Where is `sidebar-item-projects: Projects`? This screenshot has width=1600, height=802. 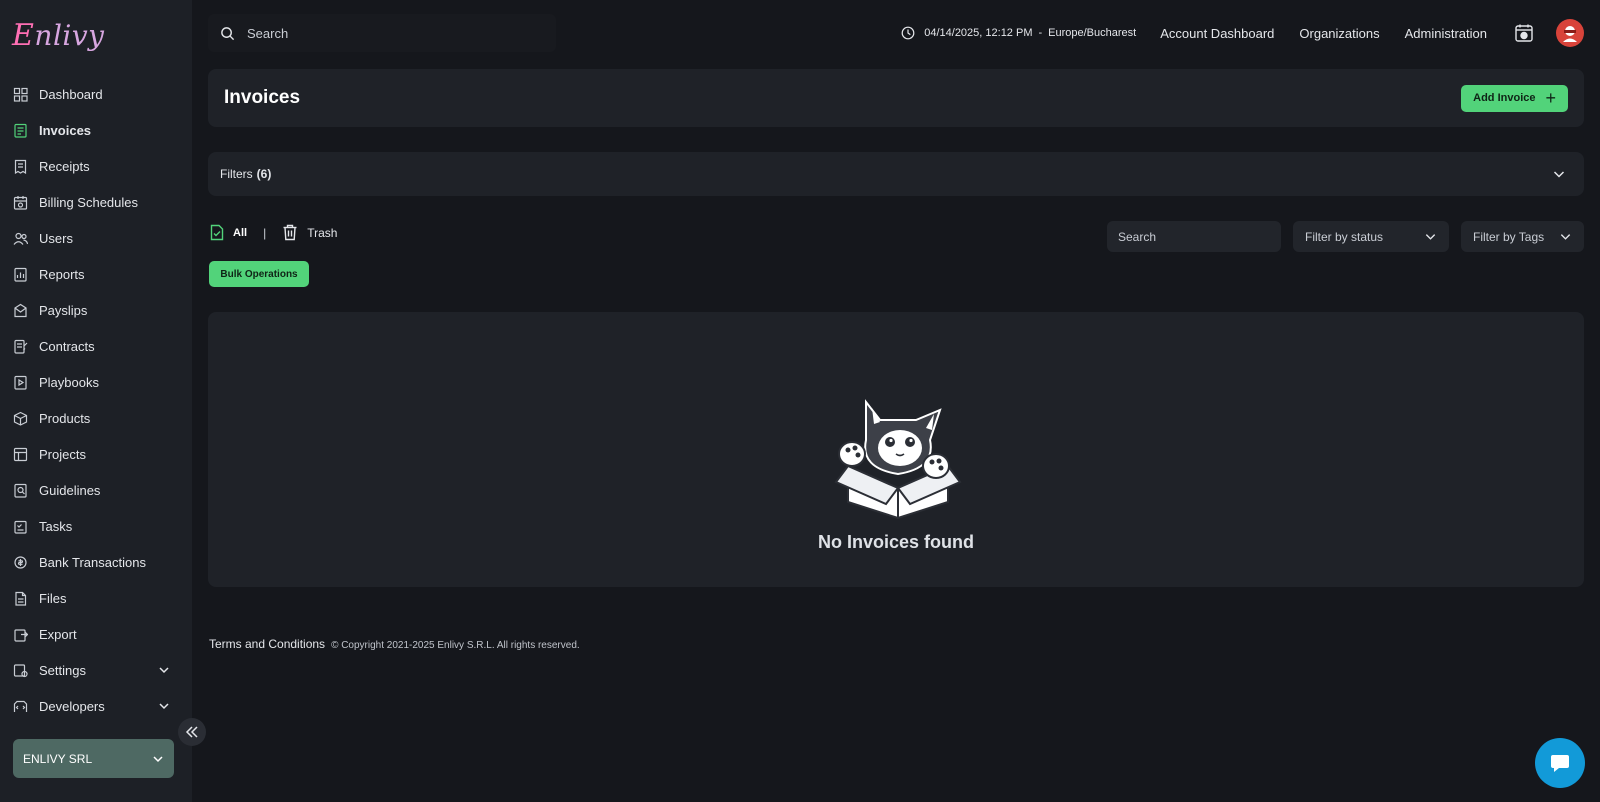
sidebar-item-projects: Projects is located at coordinates (96, 454).